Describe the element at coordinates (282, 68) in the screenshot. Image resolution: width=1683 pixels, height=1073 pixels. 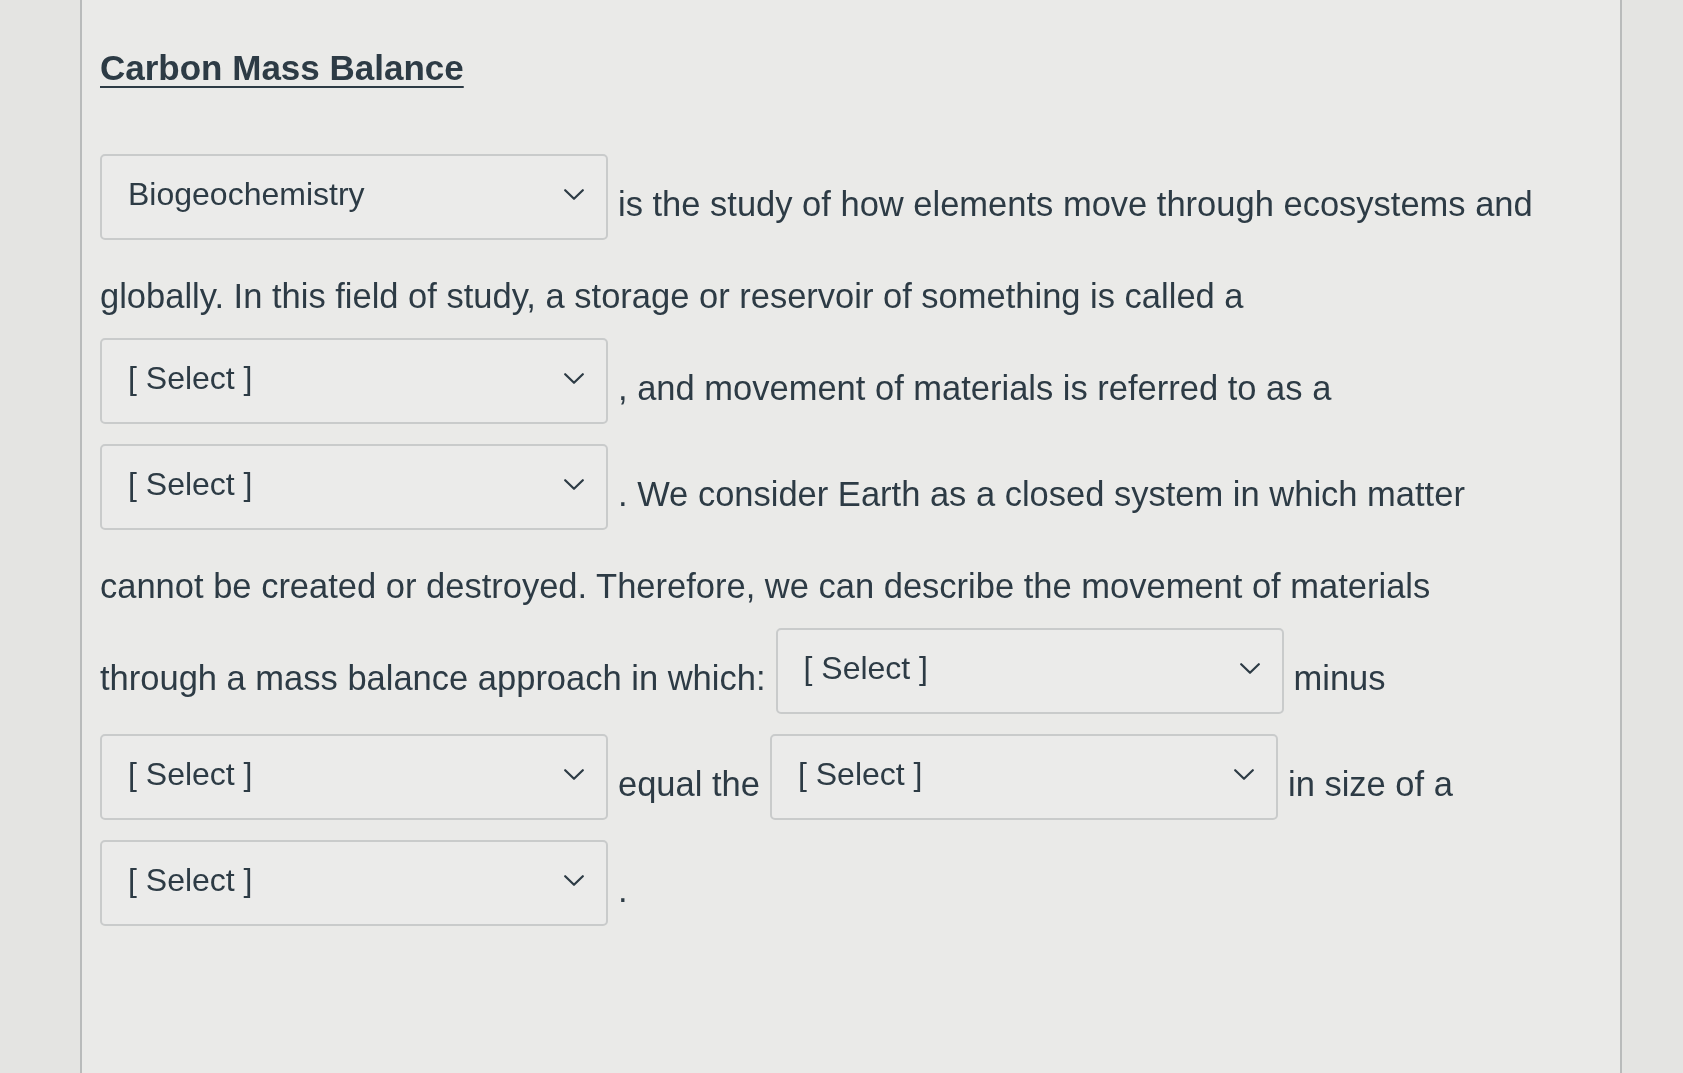
I see `question-title: Carbon Mass Balance` at that location.